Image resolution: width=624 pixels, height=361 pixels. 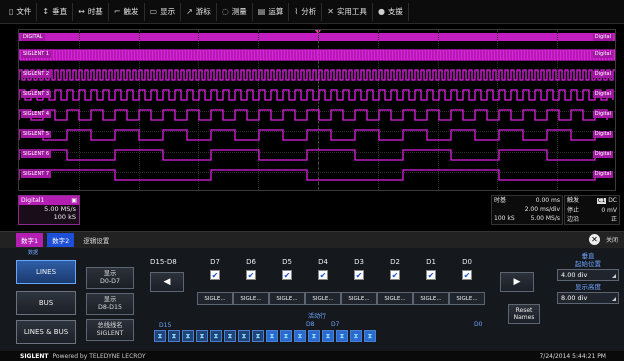 What do you see at coordinates (36, 134) in the screenshot?
I see `channel-label: SIGLENT 5` at bounding box center [36, 134].